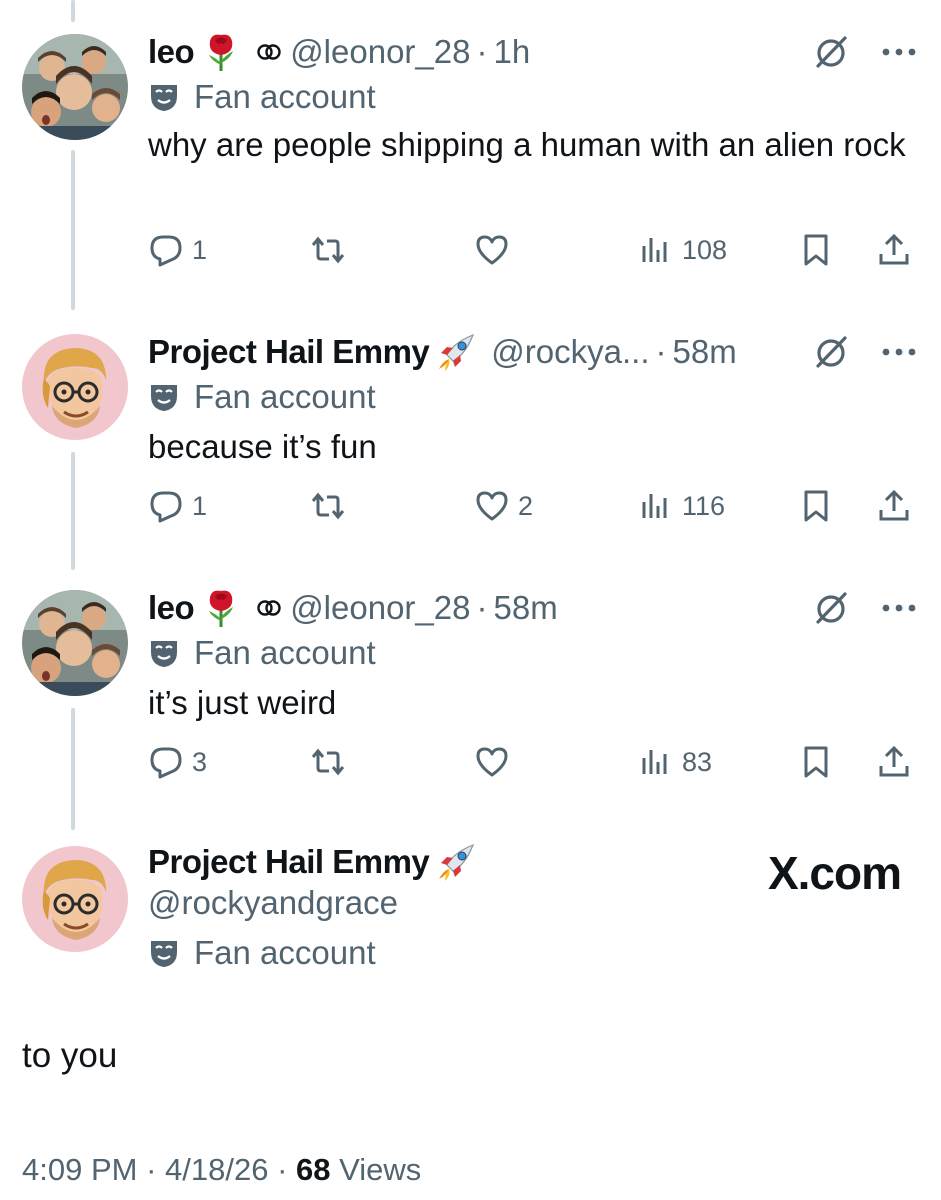 The height and width of the screenshot is (1200, 941). I want to click on tweet-header: leo @leonor_28 · 1h, so click(339, 52).